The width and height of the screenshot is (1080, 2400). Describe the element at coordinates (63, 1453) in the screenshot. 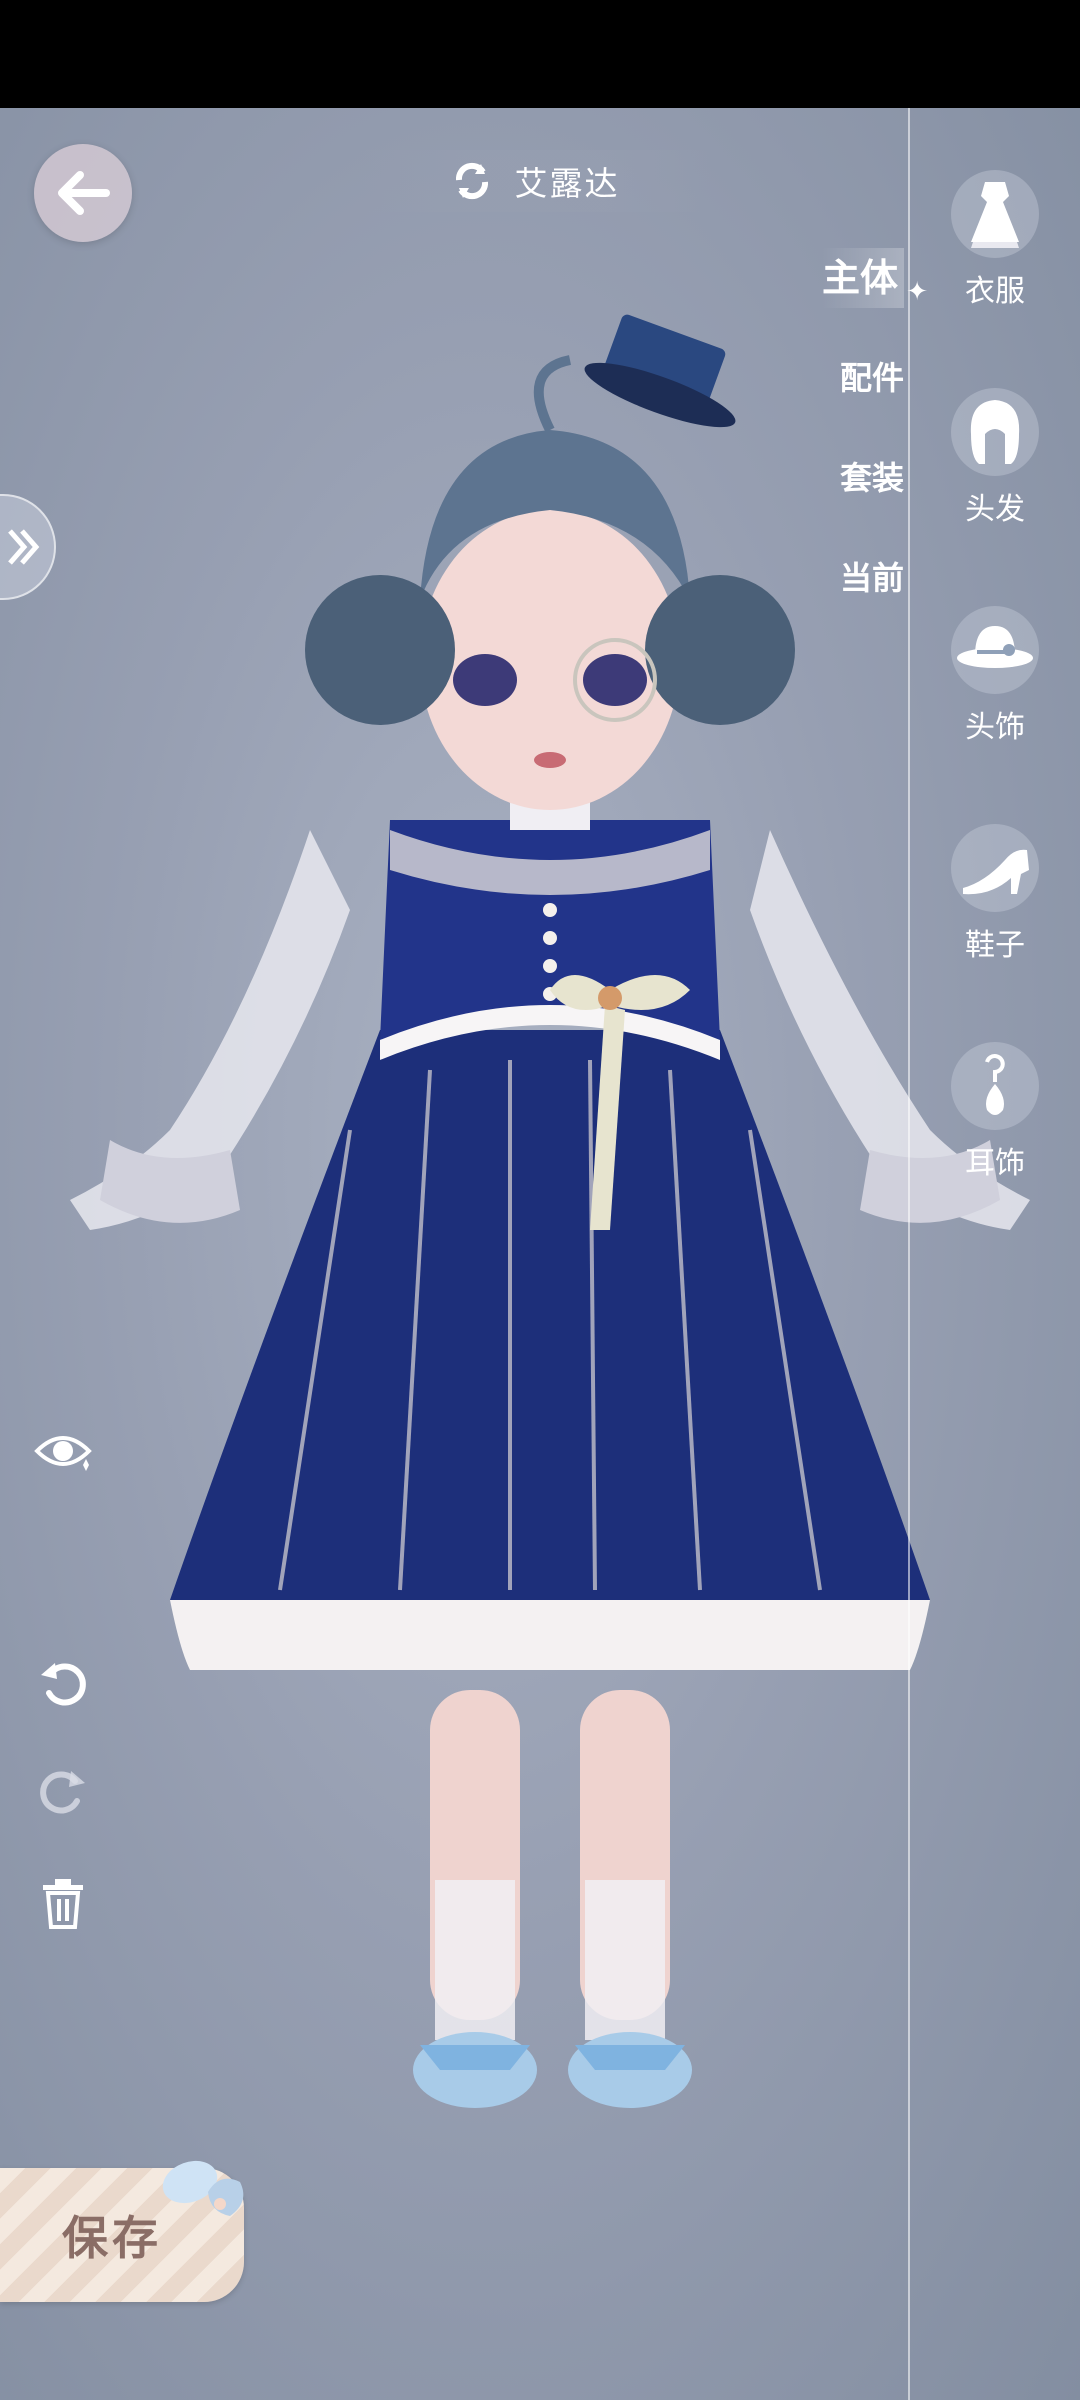

I see `eye-icon` at that location.